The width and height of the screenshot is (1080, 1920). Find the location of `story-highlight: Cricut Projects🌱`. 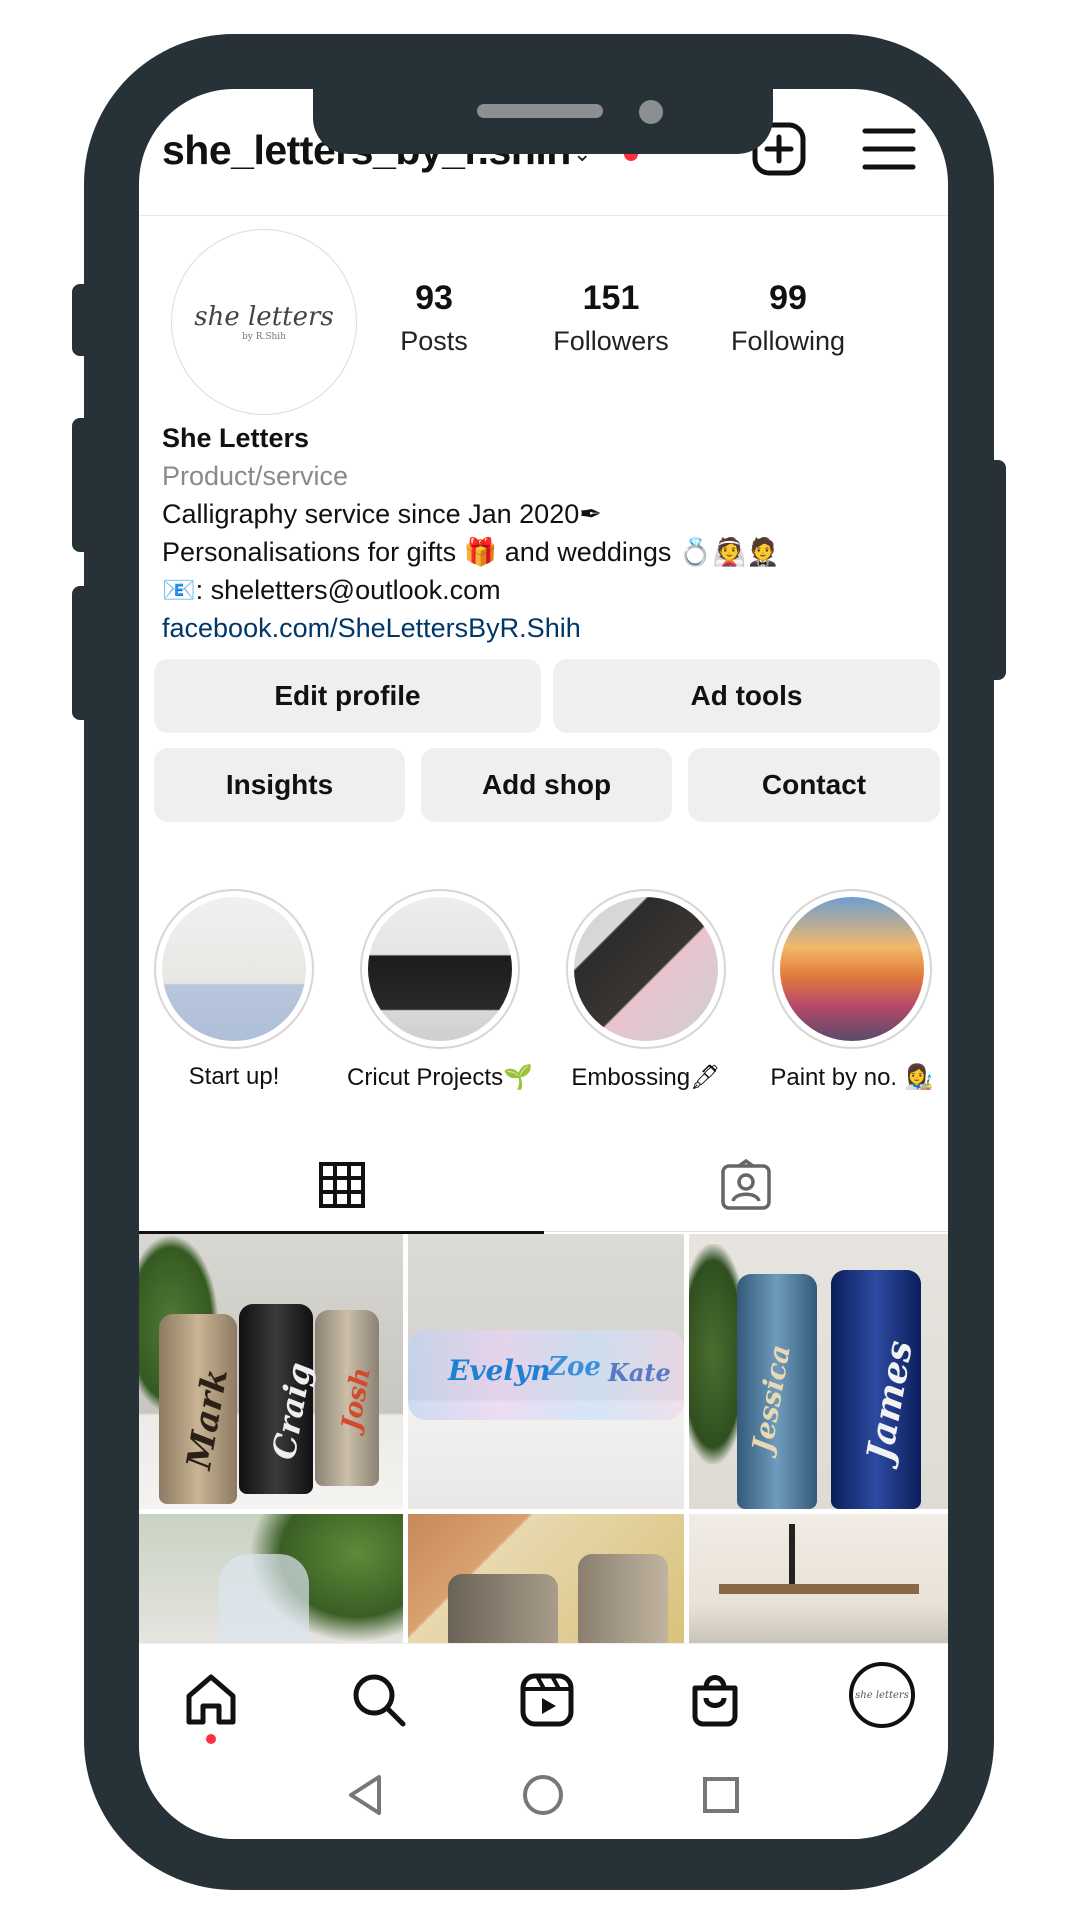

story-highlight: Cricut Projects🌱 is located at coordinates (440, 990).